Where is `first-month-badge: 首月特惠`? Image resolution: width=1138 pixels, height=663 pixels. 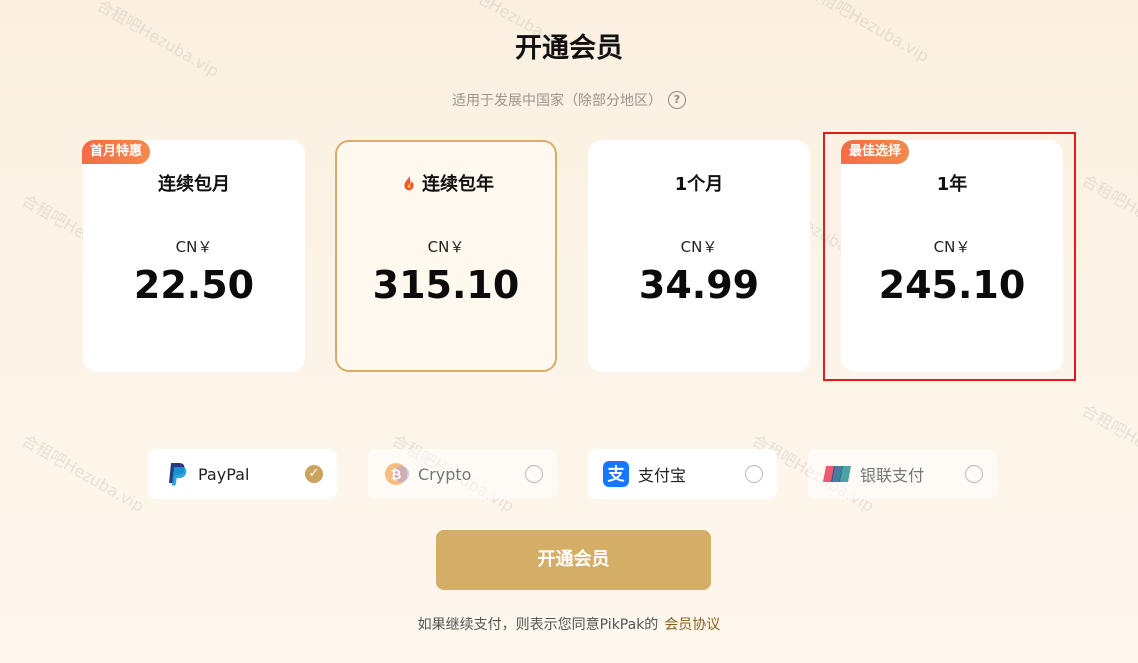
first-month-badge: 首月特惠 is located at coordinates (116, 152).